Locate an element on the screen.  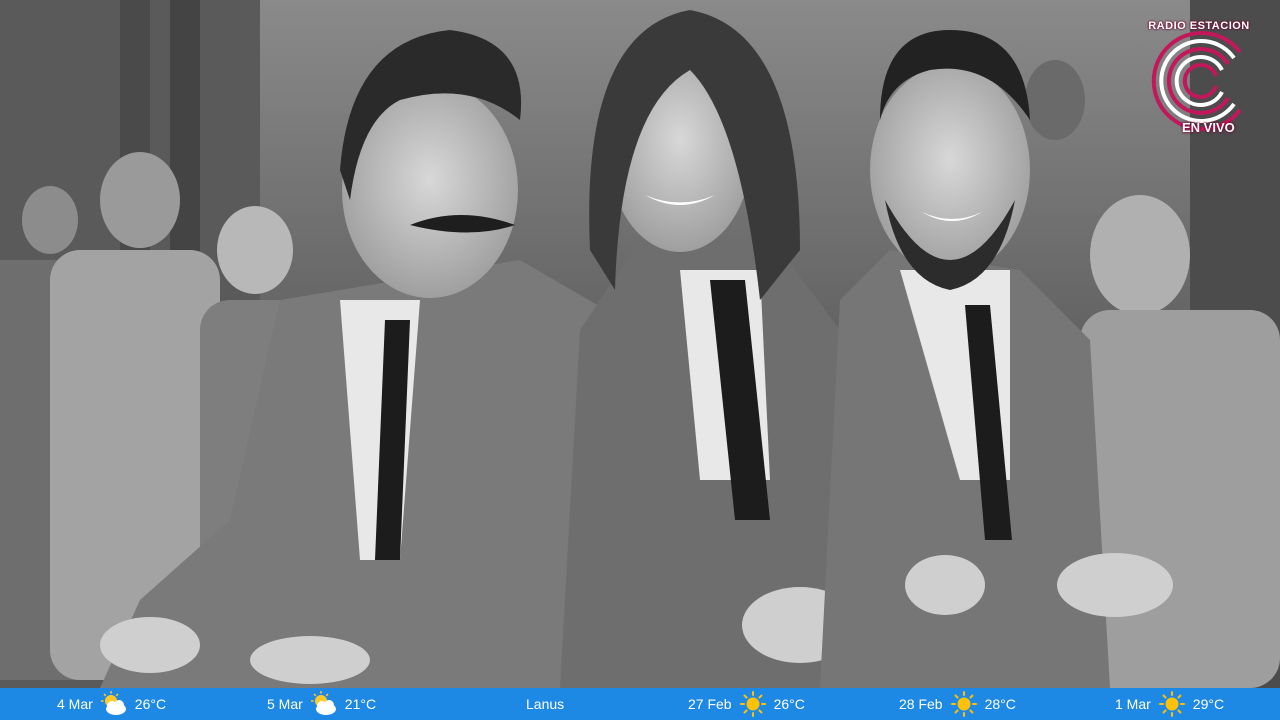
forecast-date: 27 Feb is located at coordinates (710, 704).